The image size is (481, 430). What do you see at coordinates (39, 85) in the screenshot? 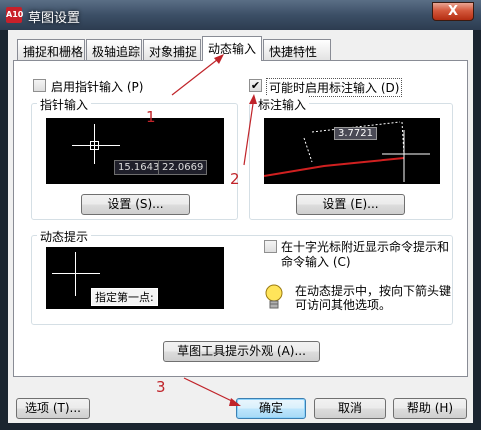
I see `enable-pointer-input-checkbox` at bounding box center [39, 85].